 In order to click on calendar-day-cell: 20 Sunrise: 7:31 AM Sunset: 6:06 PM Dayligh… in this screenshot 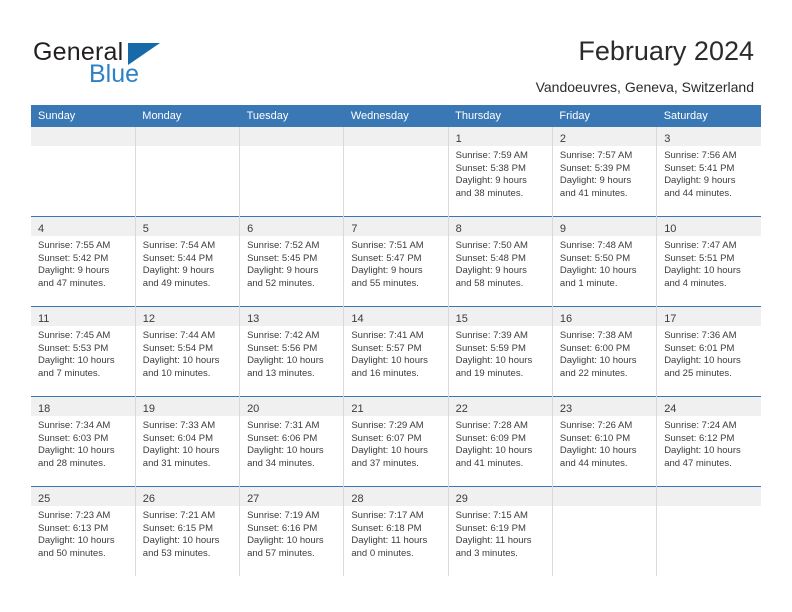, I will do `click(291, 441)`.